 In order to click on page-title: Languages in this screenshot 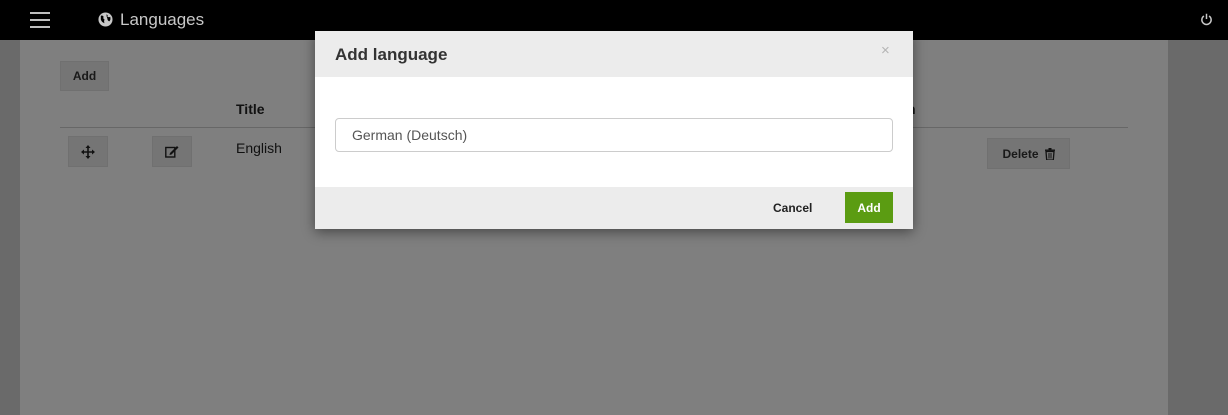, I will do `click(162, 19)`.